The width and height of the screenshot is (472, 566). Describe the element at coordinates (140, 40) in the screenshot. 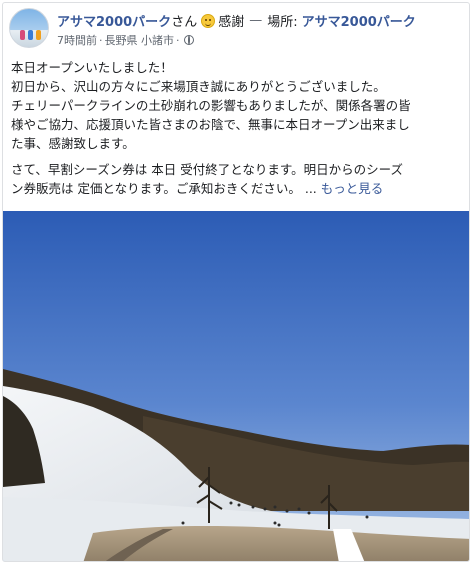

I see `post-place-link: 長野県 小諸市` at that location.